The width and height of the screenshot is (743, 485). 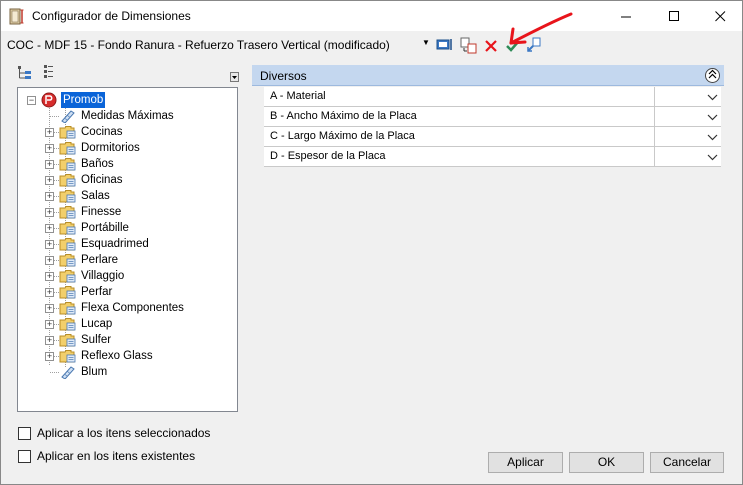 I want to click on maximize-icon, so click(x=673, y=15).